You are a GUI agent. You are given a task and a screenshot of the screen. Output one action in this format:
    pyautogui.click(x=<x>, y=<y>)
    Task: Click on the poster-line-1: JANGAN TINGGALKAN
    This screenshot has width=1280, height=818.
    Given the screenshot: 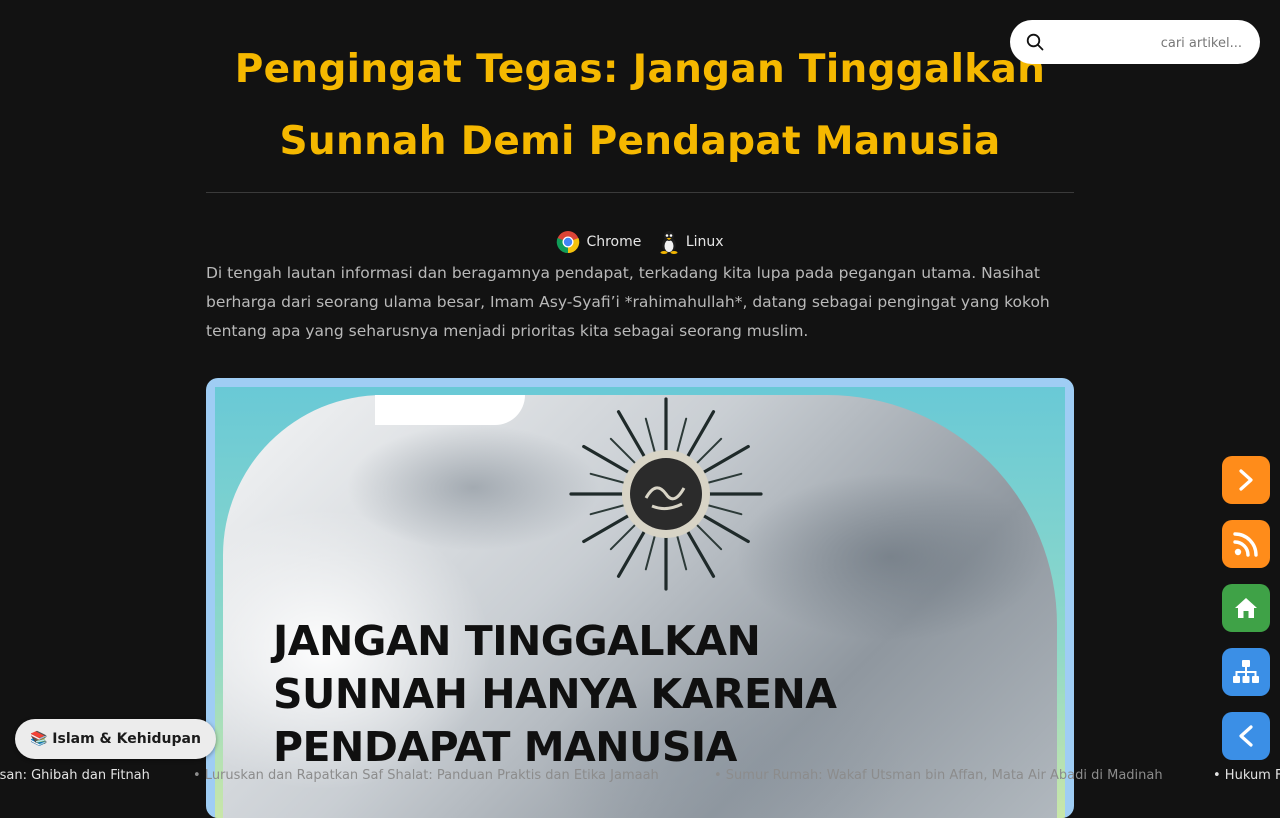 What is the action you would take?
    pyautogui.click(x=517, y=641)
    